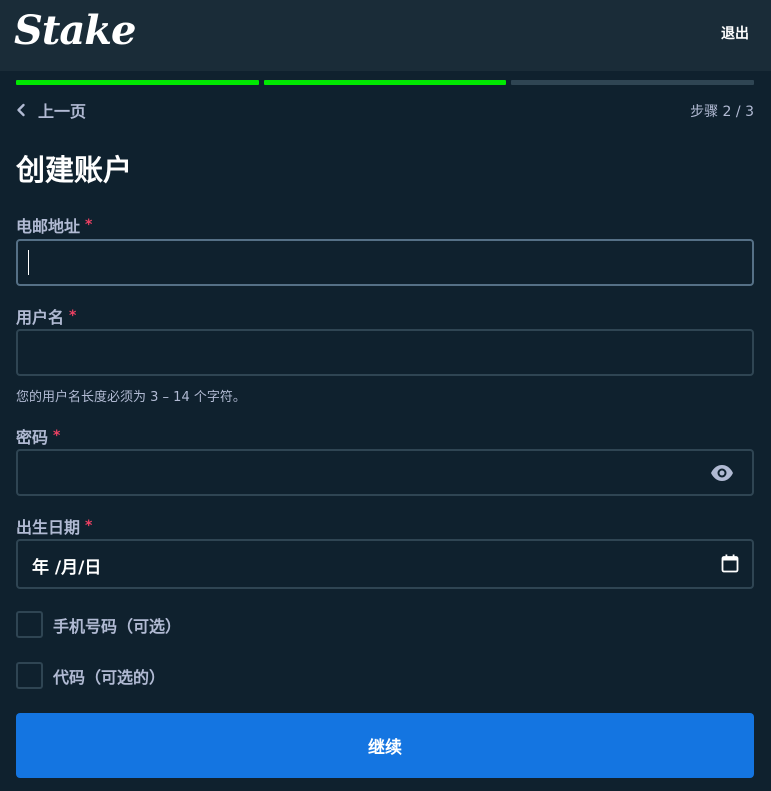  What do you see at coordinates (75, 31) in the screenshot?
I see `stake-logo: Stake` at bounding box center [75, 31].